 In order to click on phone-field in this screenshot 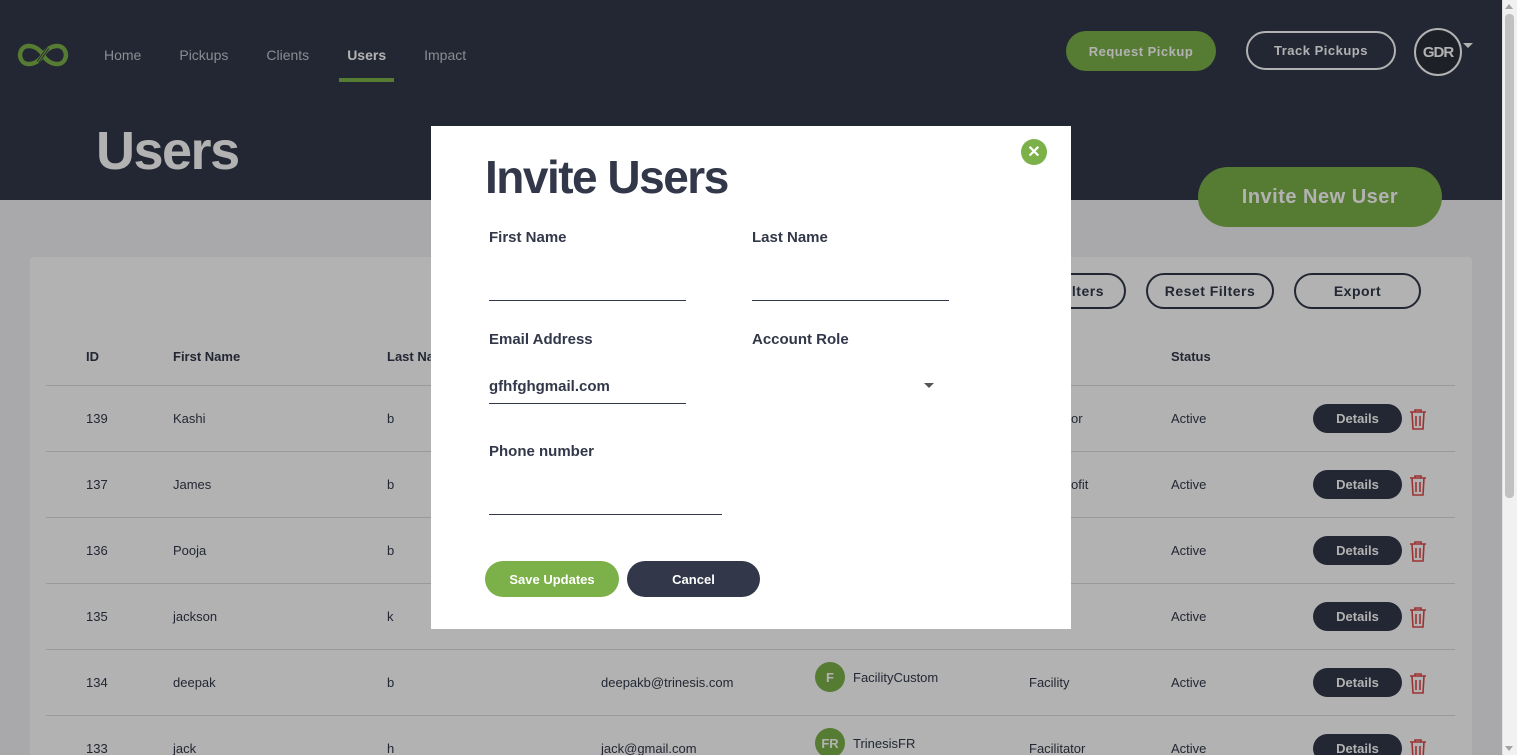, I will do `click(605, 498)`.